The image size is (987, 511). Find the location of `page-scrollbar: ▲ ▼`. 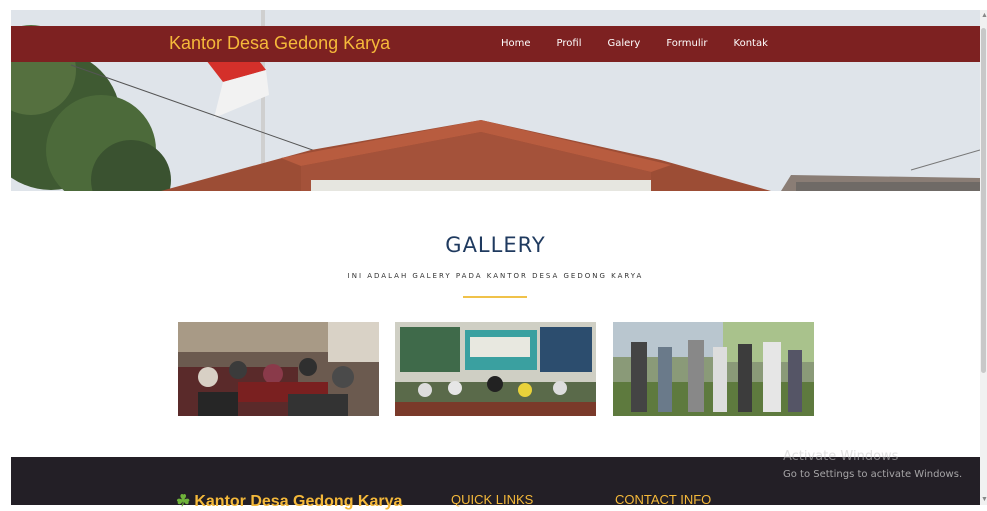

page-scrollbar: ▲ ▼ is located at coordinates (983, 257).